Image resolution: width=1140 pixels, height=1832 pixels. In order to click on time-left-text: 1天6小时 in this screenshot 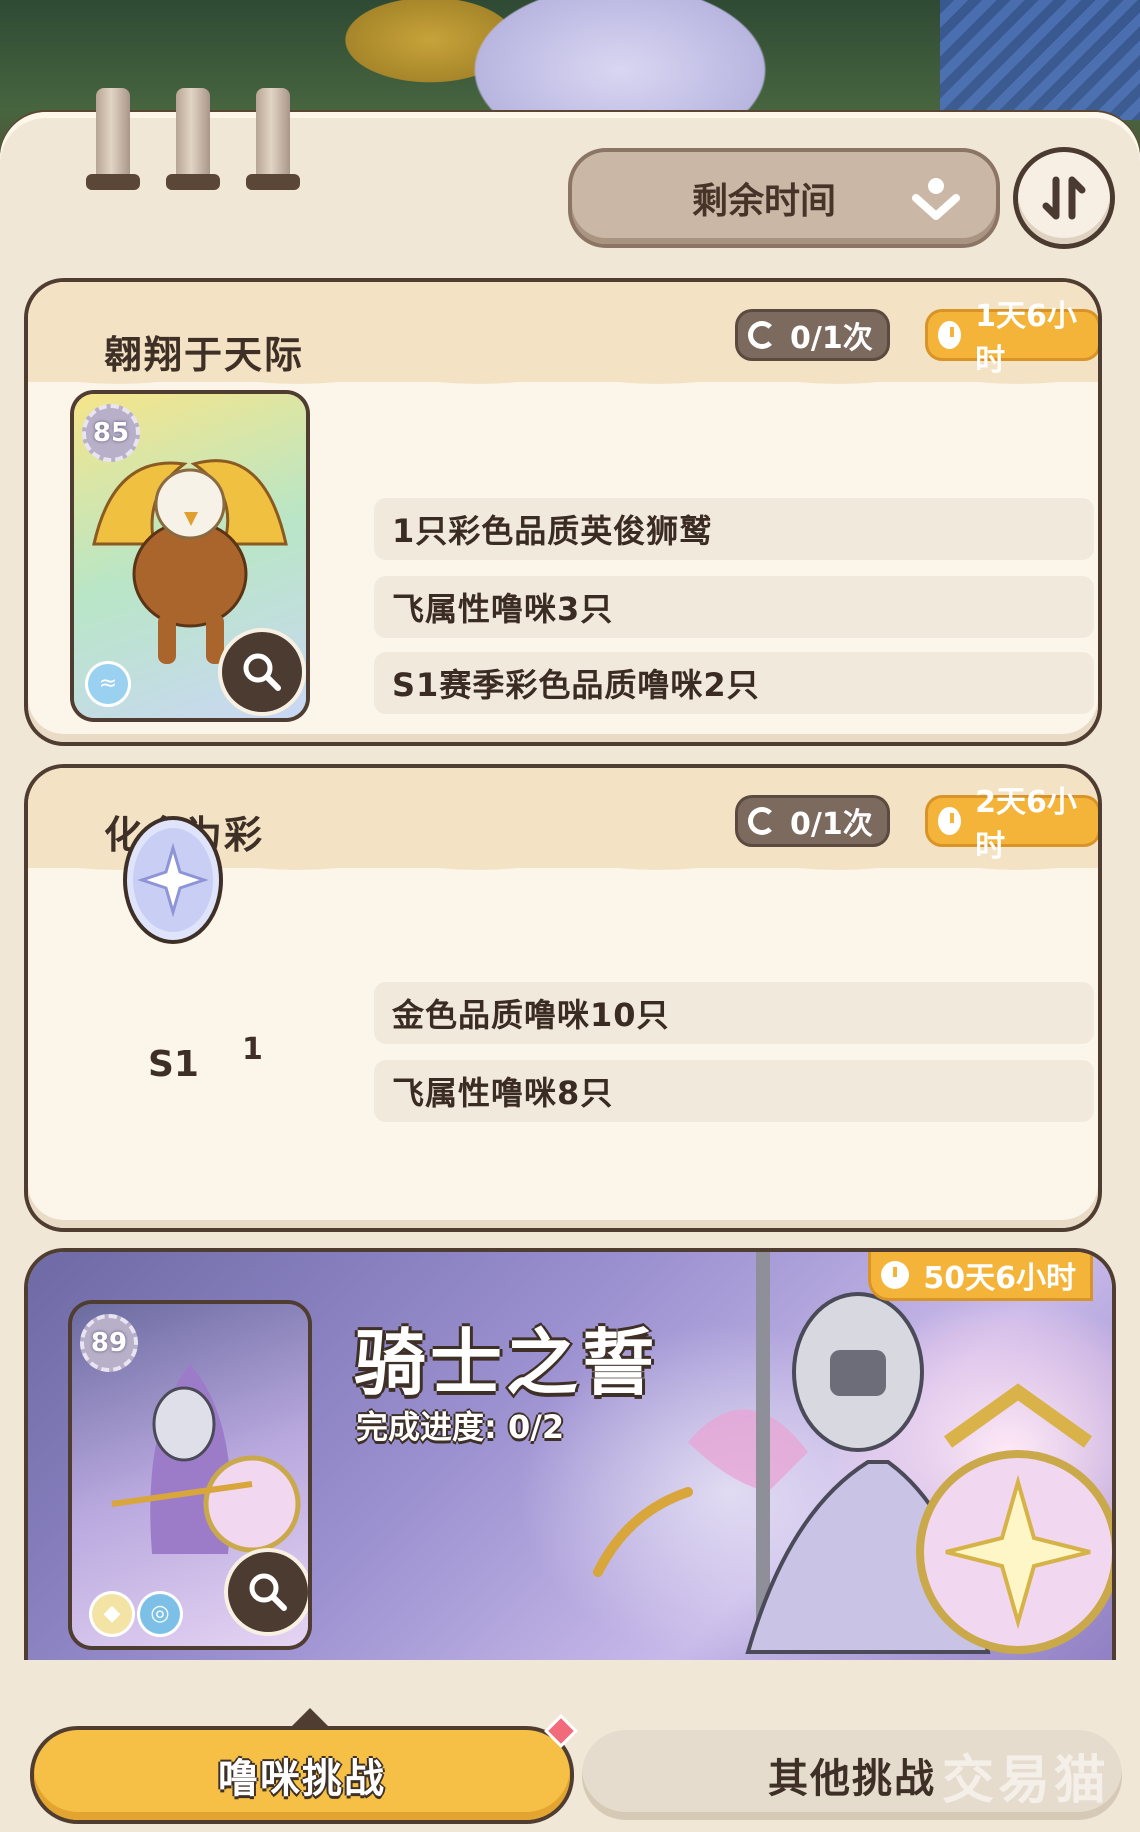, I will do `click(1026, 338)`.